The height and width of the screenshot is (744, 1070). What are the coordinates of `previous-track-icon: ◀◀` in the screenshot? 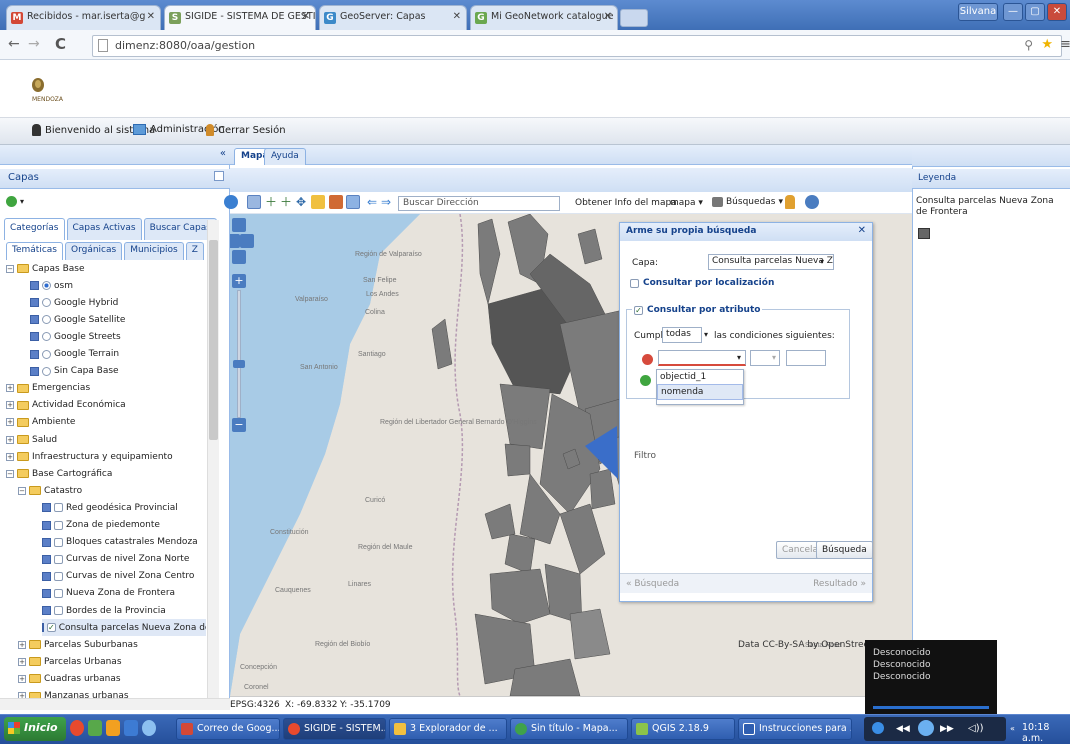 It's located at (903, 729).